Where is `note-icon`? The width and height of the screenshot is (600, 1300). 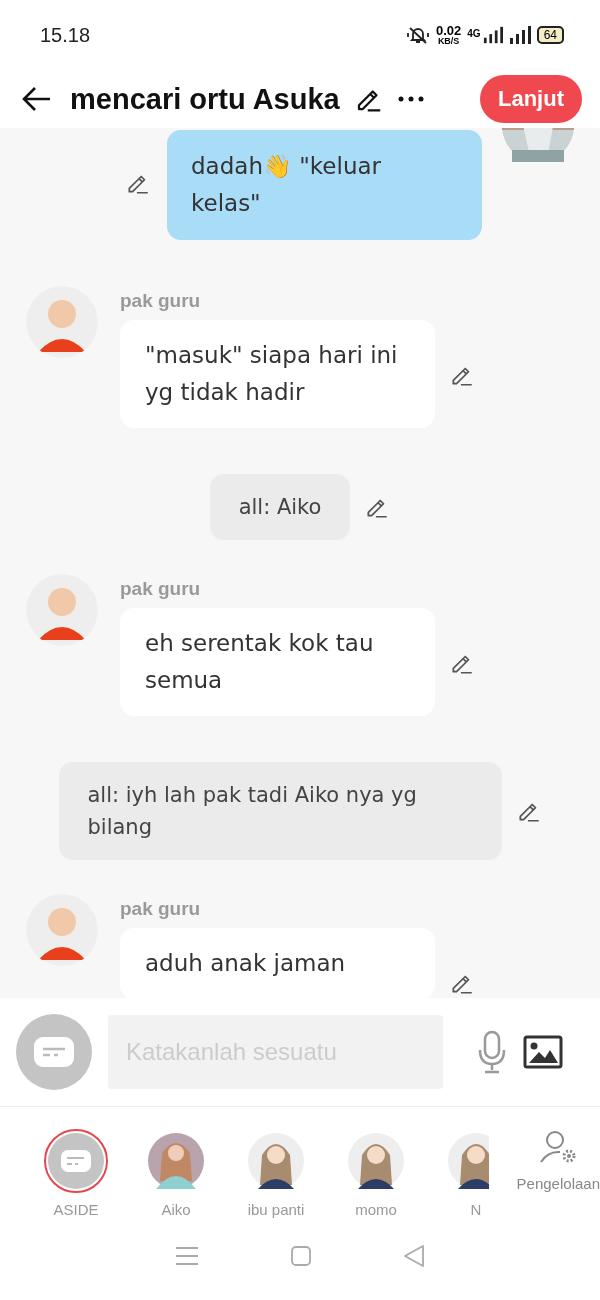 note-icon is located at coordinates (54, 1052).